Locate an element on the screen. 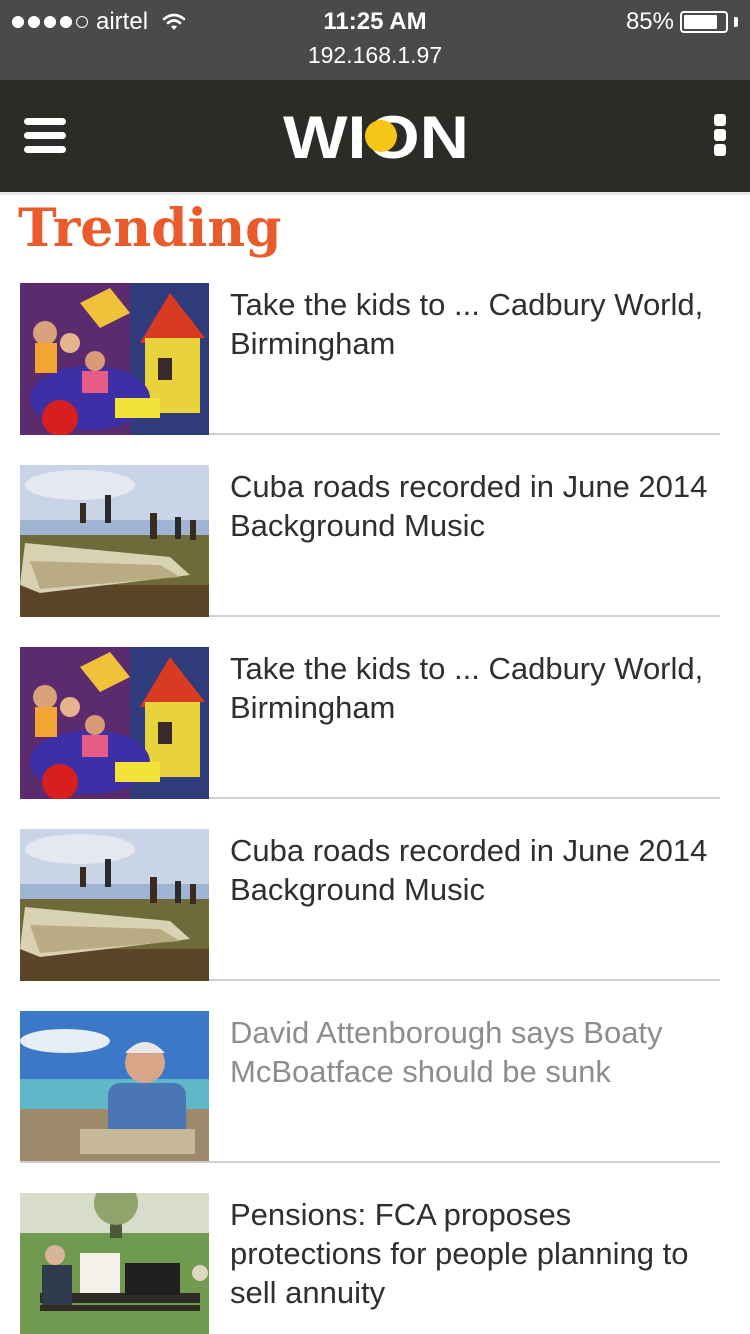  status-bar: airtel 11:25 AM 192.168.1.97 85% is located at coordinates (375, 40).